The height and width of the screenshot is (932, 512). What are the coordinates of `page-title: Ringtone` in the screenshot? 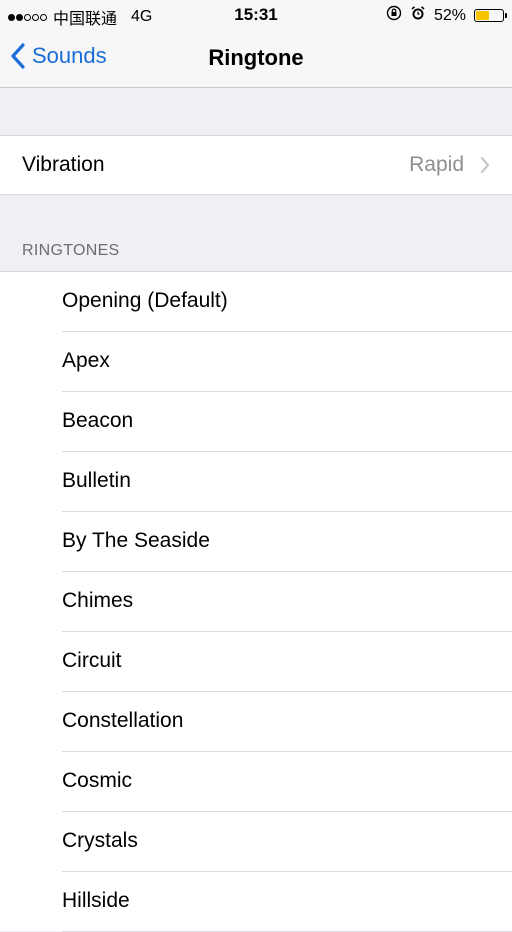 It's located at (256, 57).